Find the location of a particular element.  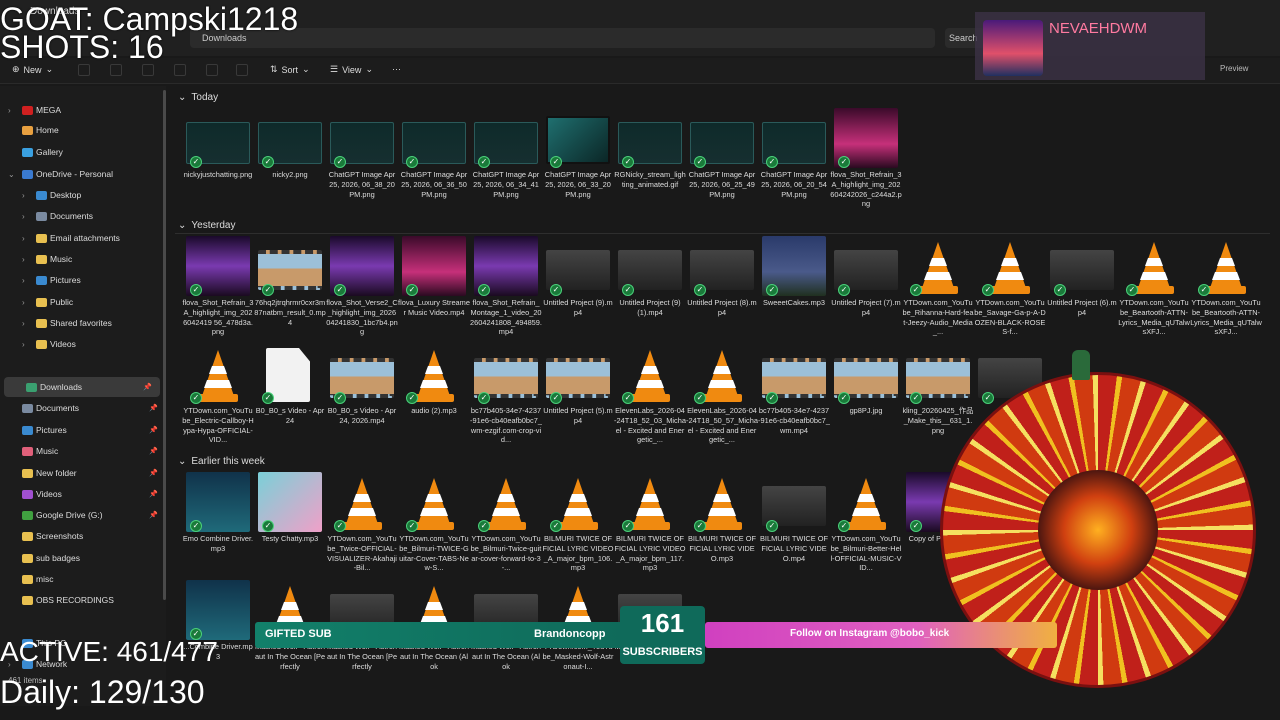

sidebar-item-home: Home is located at coordinates (83, 130).